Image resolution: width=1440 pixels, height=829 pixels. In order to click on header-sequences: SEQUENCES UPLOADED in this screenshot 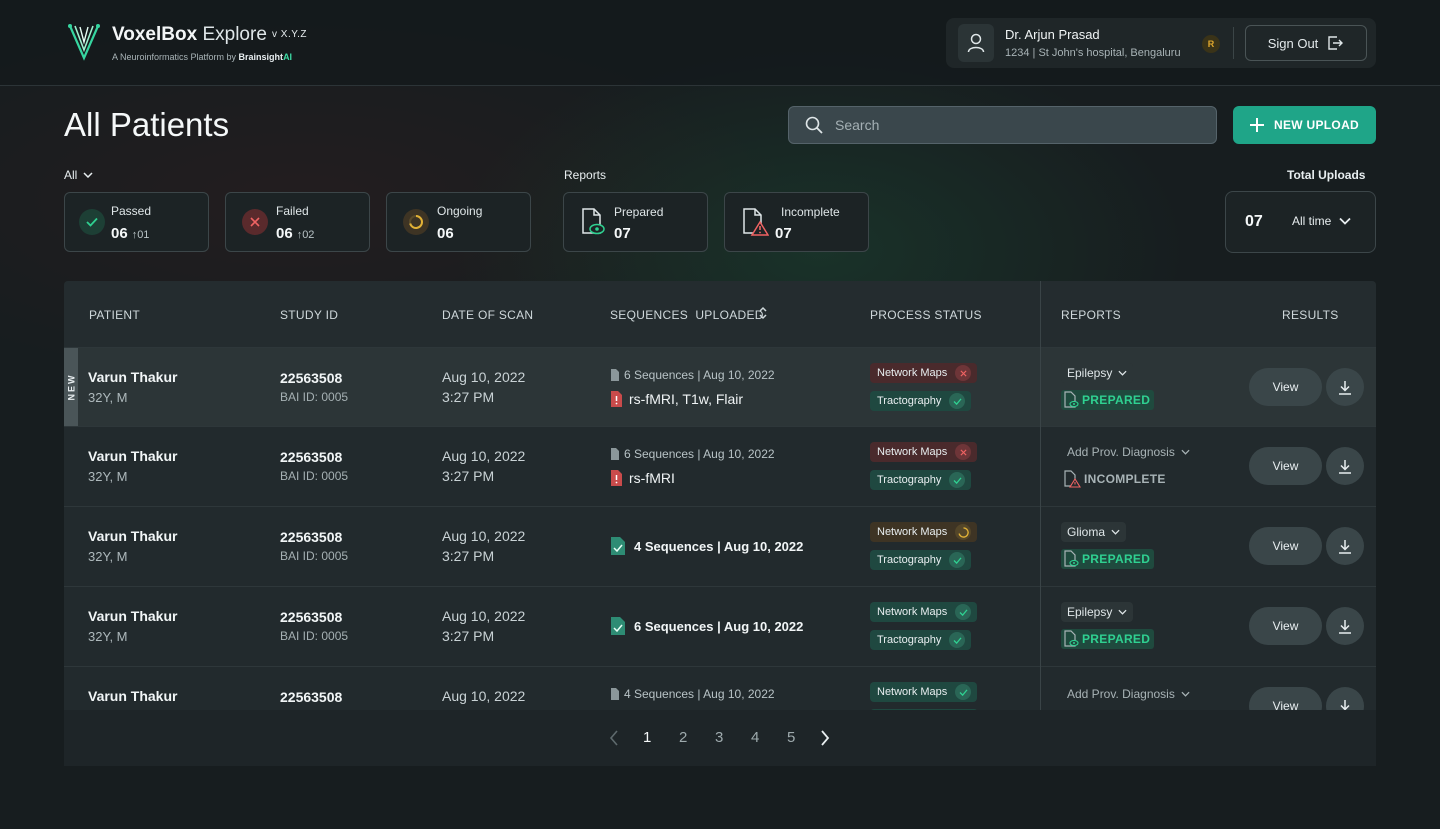, I will do `click(687, 315)`.